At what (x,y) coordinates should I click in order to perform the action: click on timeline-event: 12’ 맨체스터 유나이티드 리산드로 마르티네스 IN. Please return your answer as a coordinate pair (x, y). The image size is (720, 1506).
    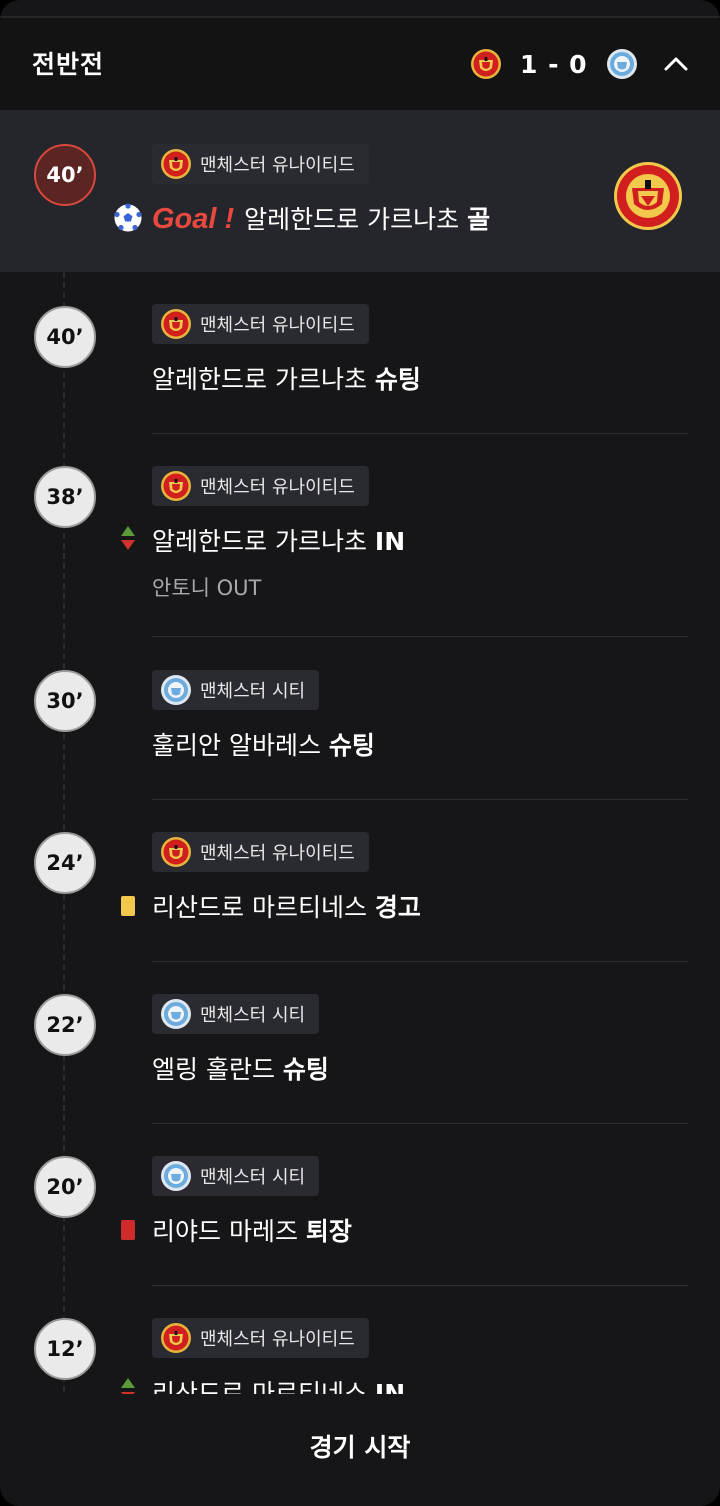
    Looking at the image, I should click on (360, 1340).